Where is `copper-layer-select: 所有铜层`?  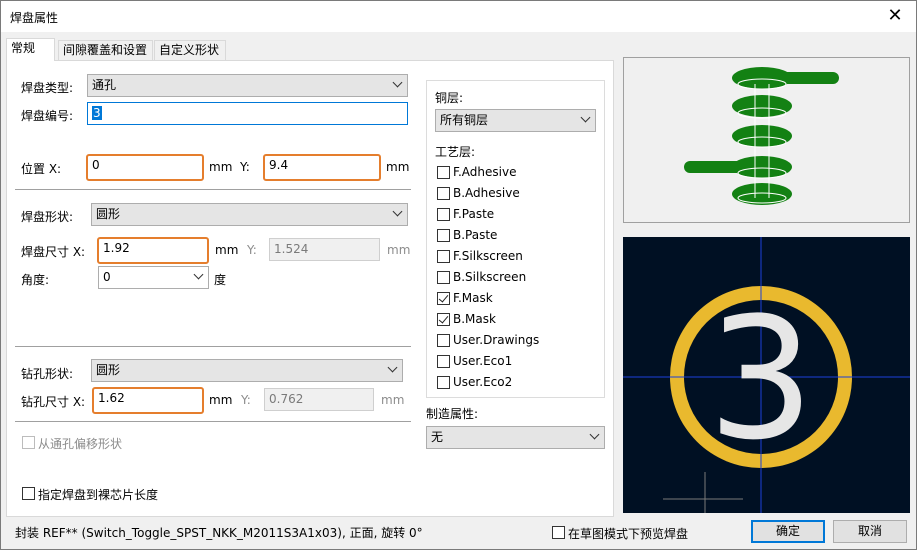 copper-layer-select: 所有铜层 is located at coordinates (515, 120).